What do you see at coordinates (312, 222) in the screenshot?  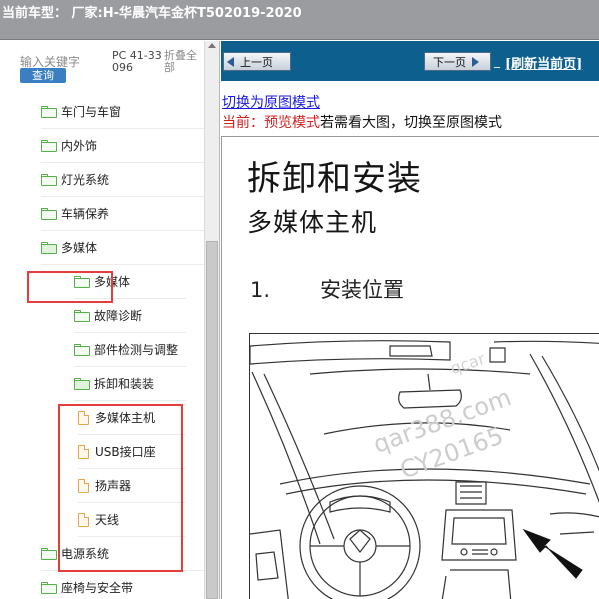 I see `doc-subheading: 多媒体主机` at bounding box center [312, 222].